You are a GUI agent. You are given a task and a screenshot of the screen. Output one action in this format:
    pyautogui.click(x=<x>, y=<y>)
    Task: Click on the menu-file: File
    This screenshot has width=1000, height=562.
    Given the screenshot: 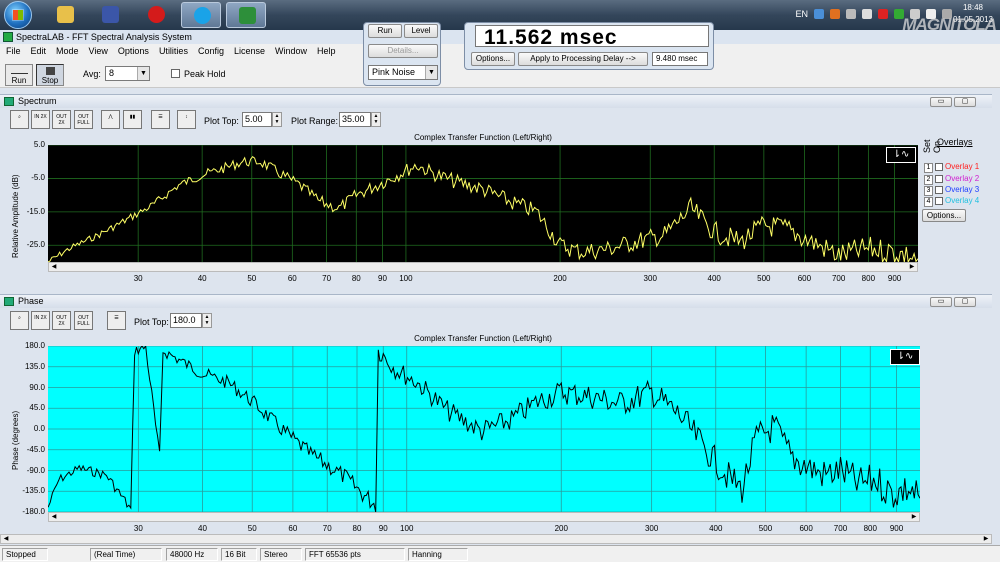 What is the action you would take?
    pyautogui.click(x=13, y=51)
    